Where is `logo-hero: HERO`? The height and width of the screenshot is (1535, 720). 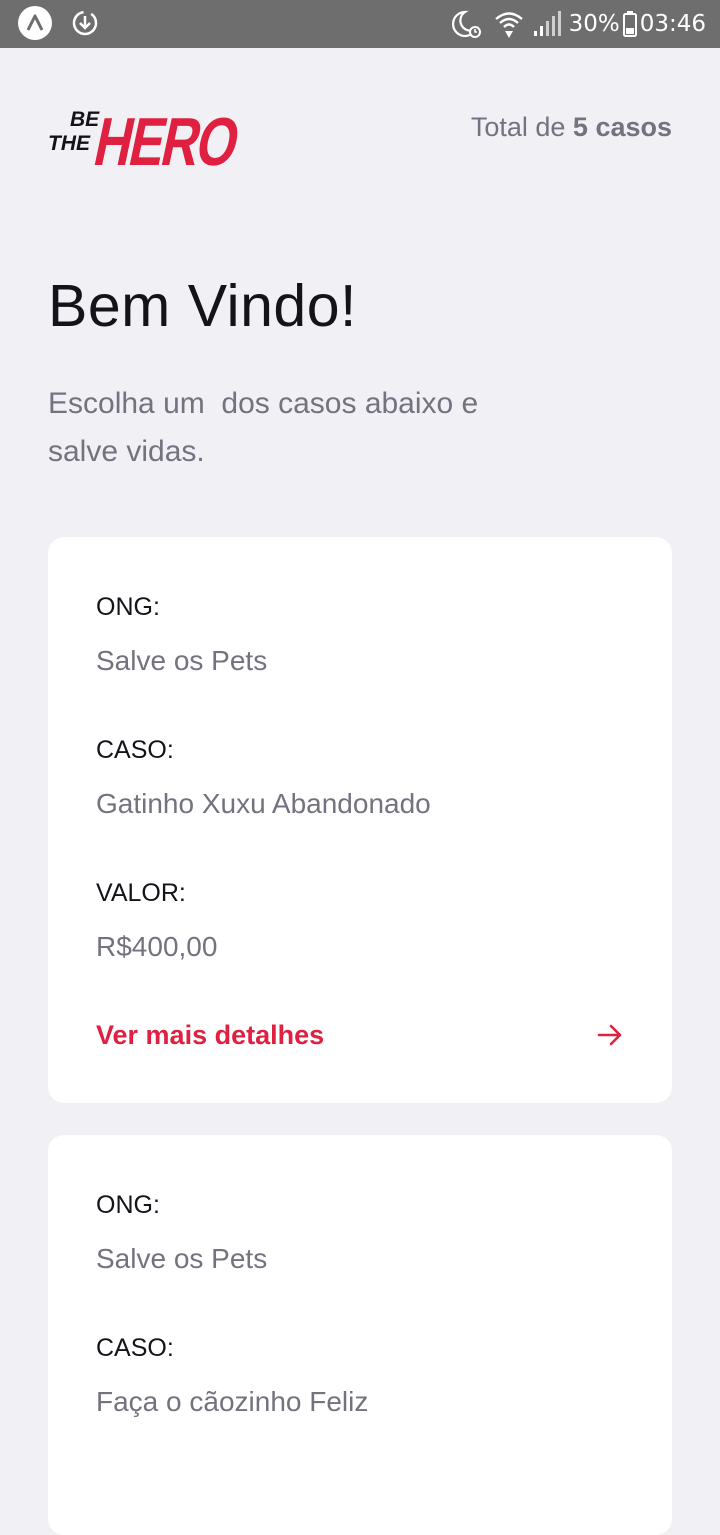
logo-hero: HERO is located at coordinates (163, 137).